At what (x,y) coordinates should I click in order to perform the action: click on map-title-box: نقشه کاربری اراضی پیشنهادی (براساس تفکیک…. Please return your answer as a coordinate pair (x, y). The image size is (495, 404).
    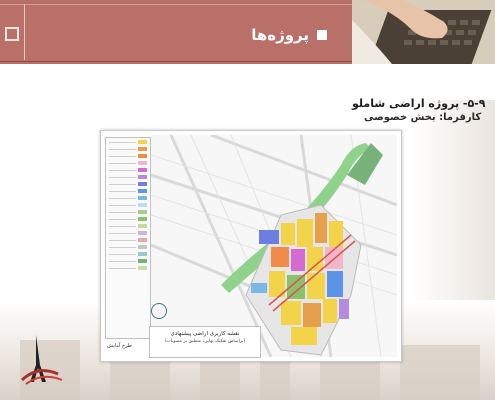
    Looking at the image, I should click on (205, 342).